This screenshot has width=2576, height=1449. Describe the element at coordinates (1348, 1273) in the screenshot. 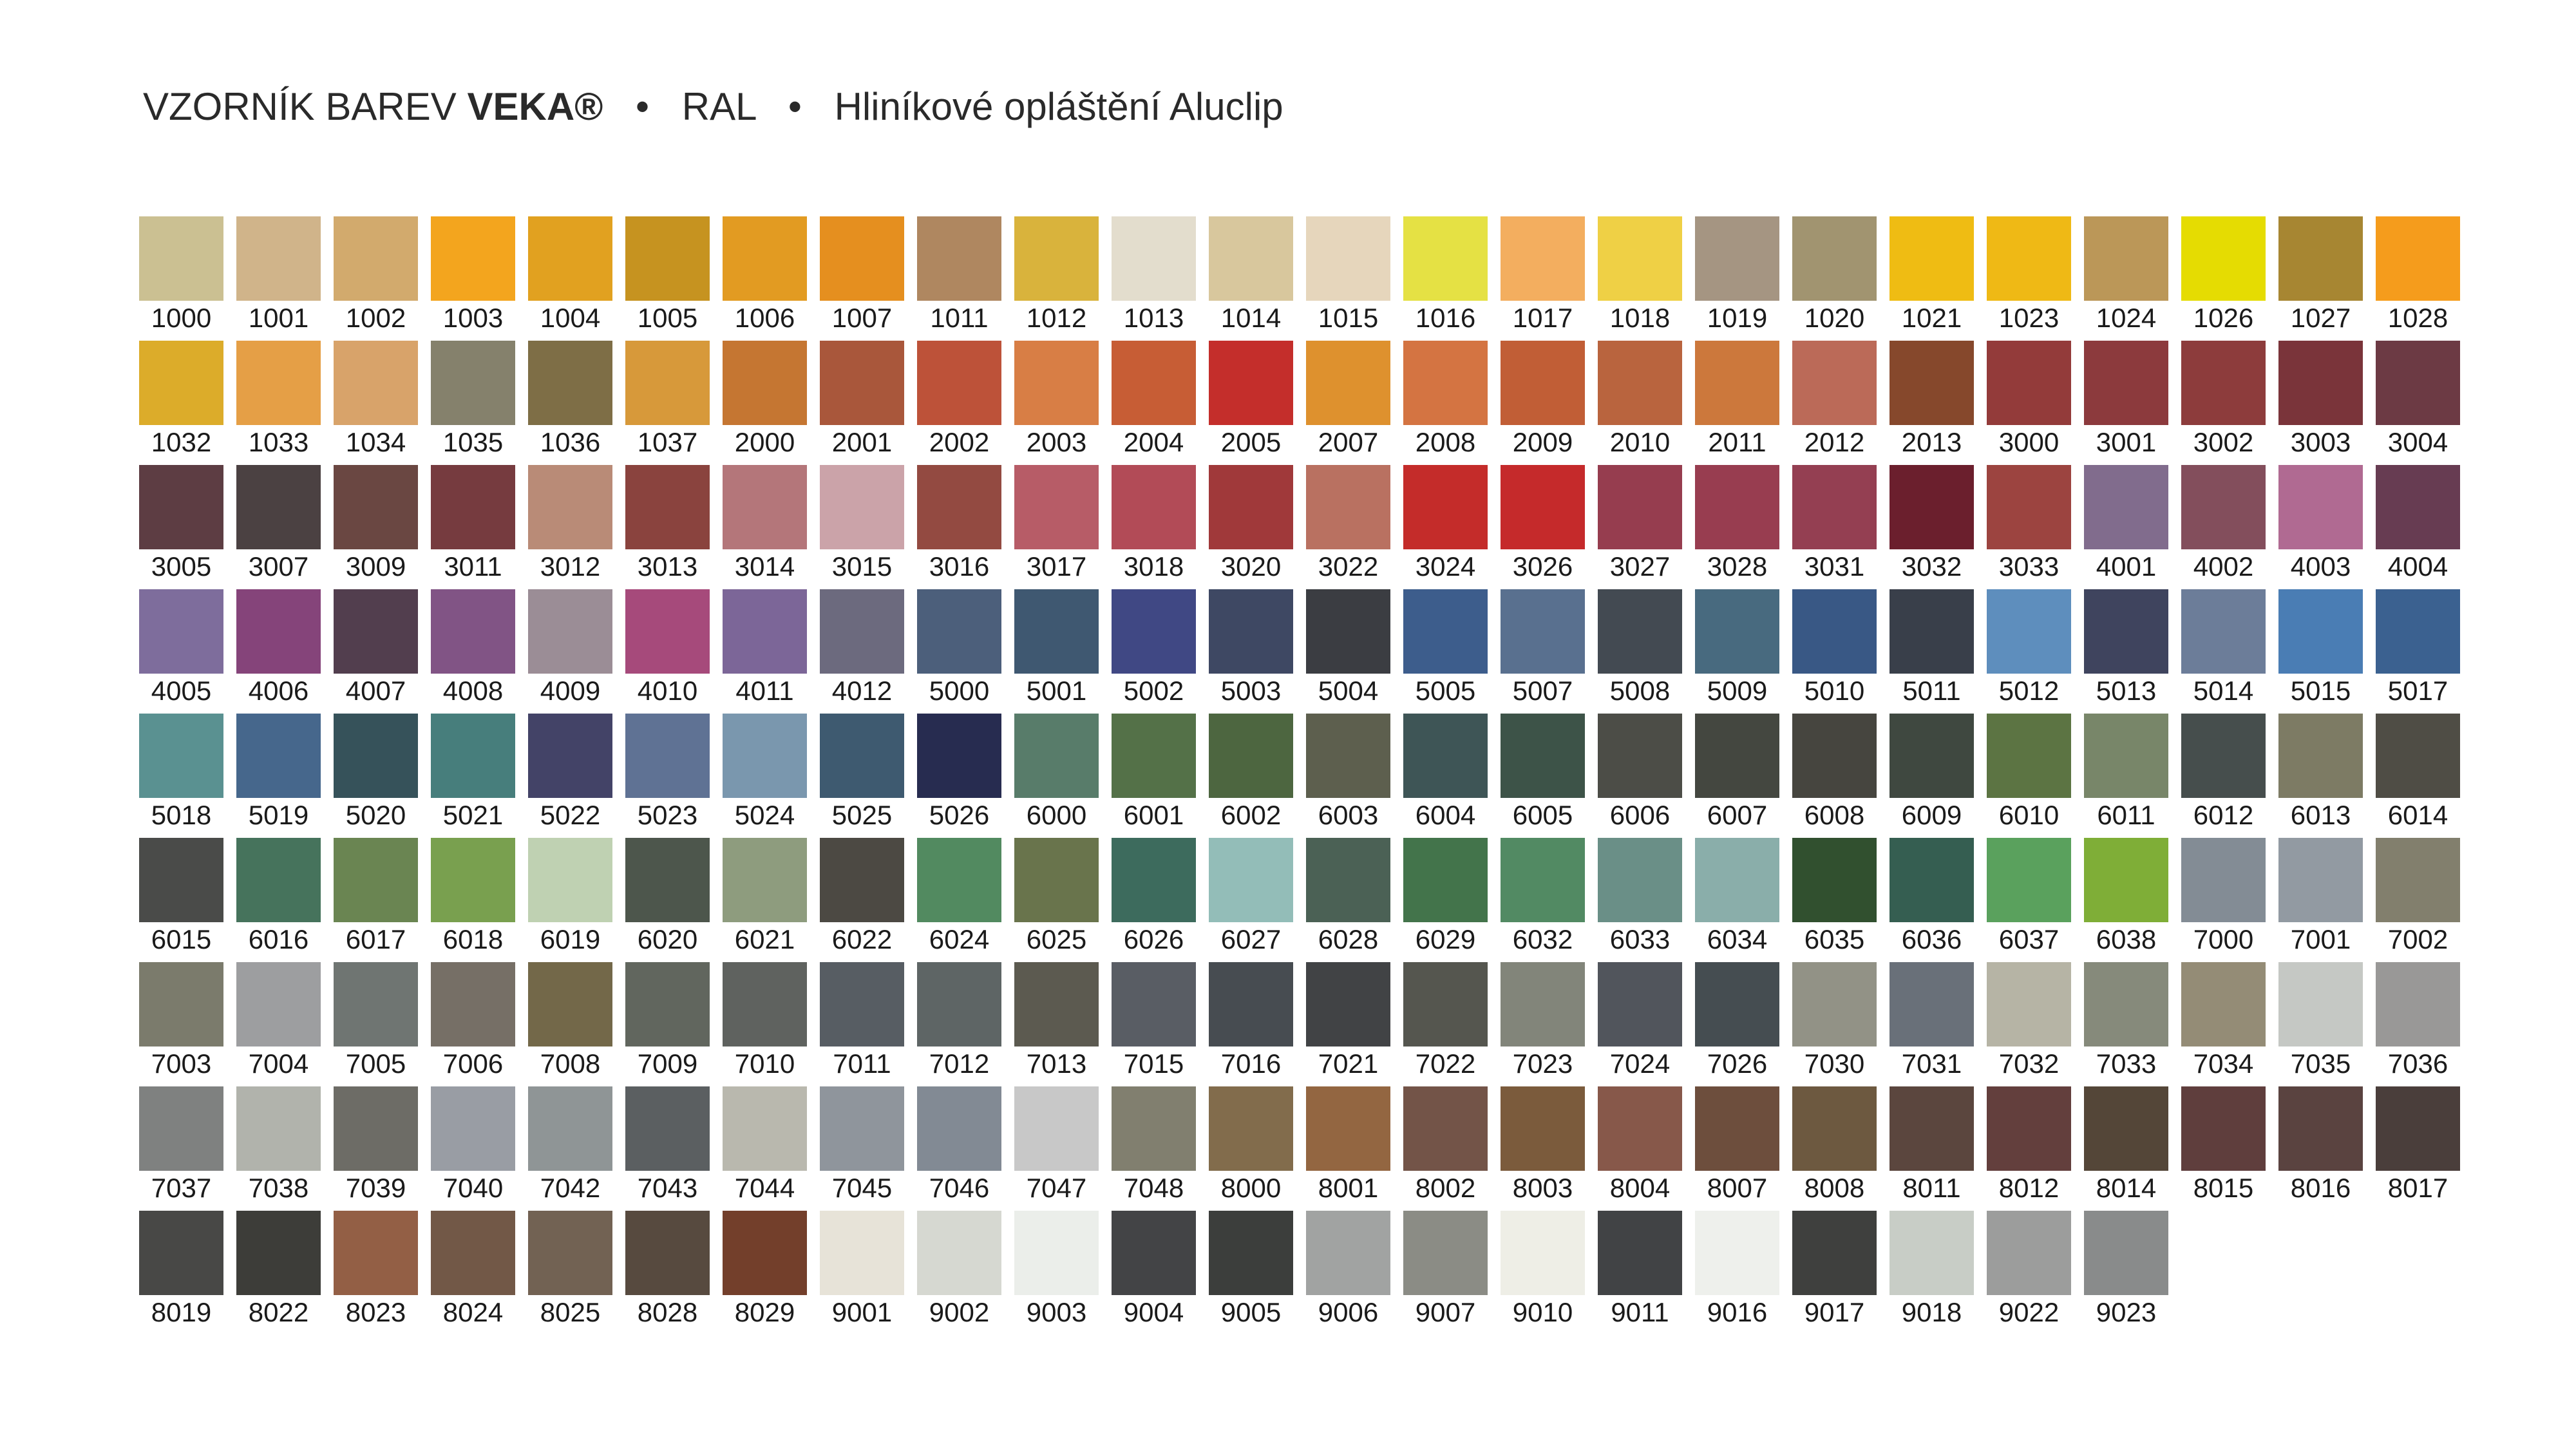

I see `color-chip: 9006` at that location.